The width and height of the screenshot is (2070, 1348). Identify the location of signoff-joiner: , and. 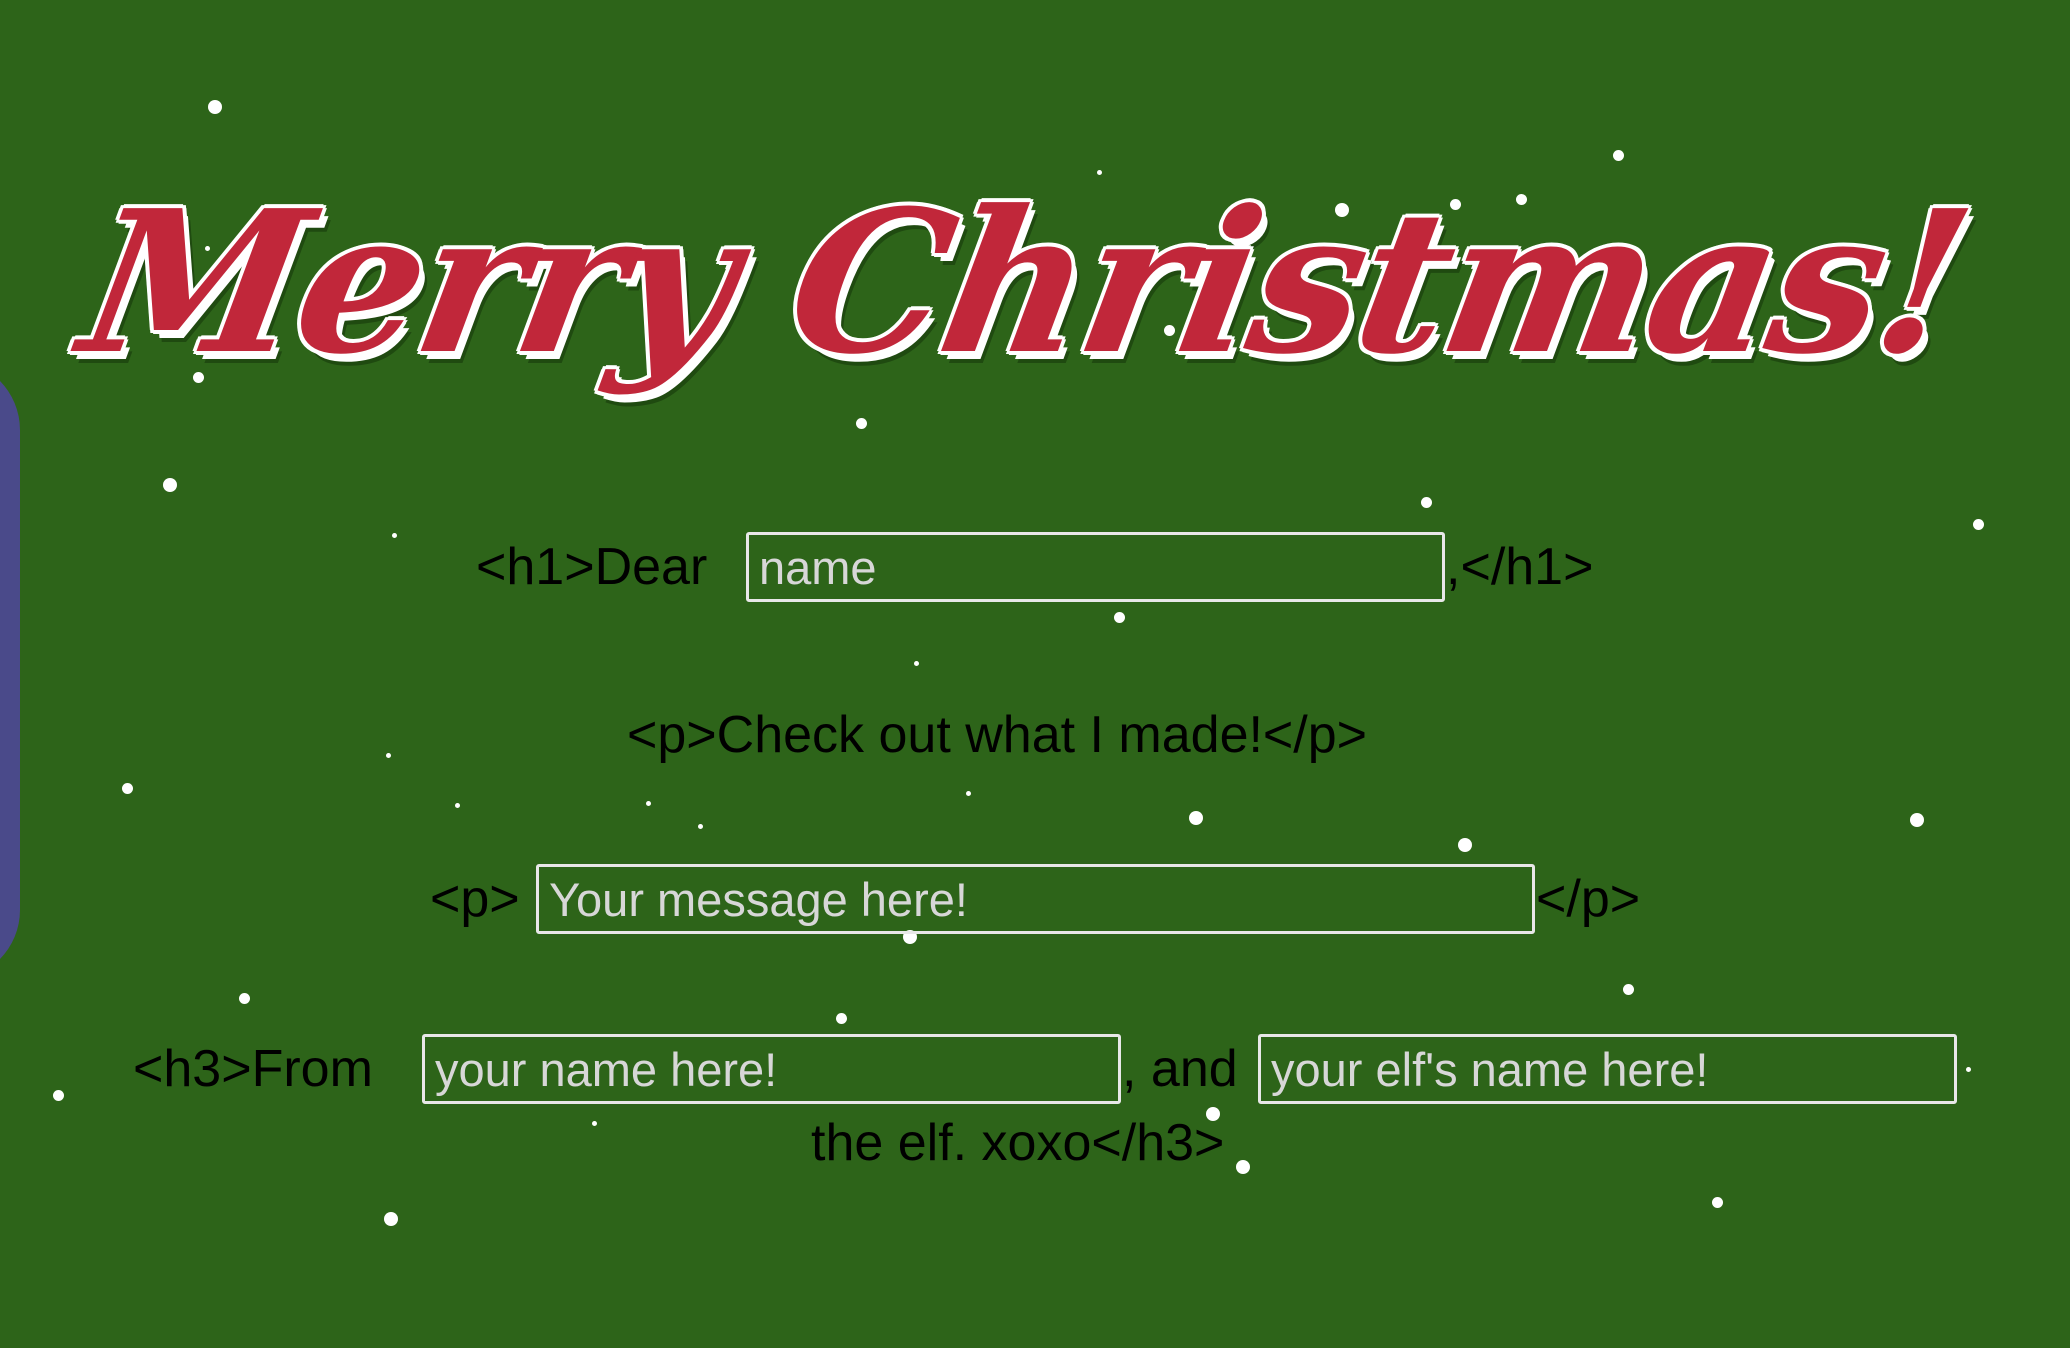
(1180, 1069).